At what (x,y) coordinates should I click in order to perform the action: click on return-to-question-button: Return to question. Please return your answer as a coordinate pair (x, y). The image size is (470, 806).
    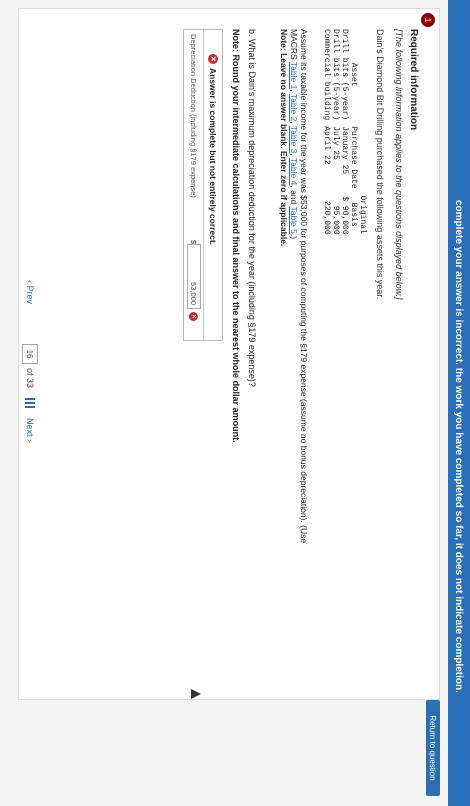
    Looking at the image, I should click on (433, 748).